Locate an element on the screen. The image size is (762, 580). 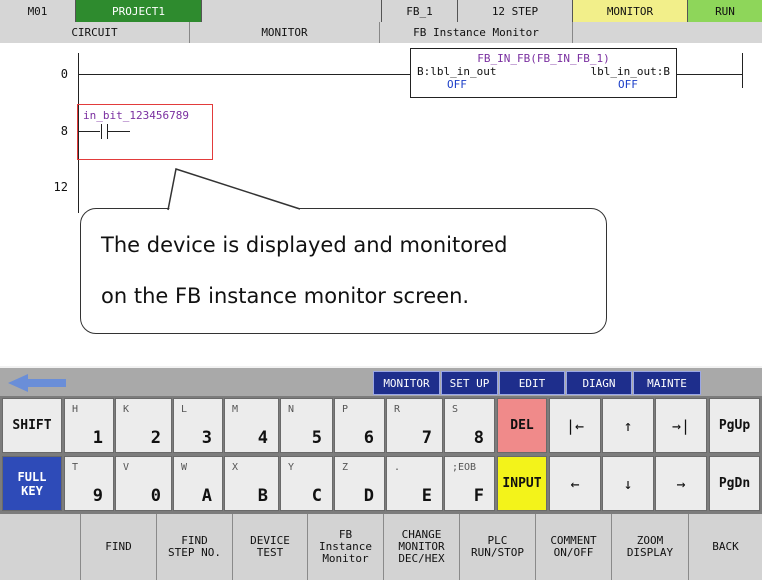
key-8: S8 is located at coordinates (469, 425).